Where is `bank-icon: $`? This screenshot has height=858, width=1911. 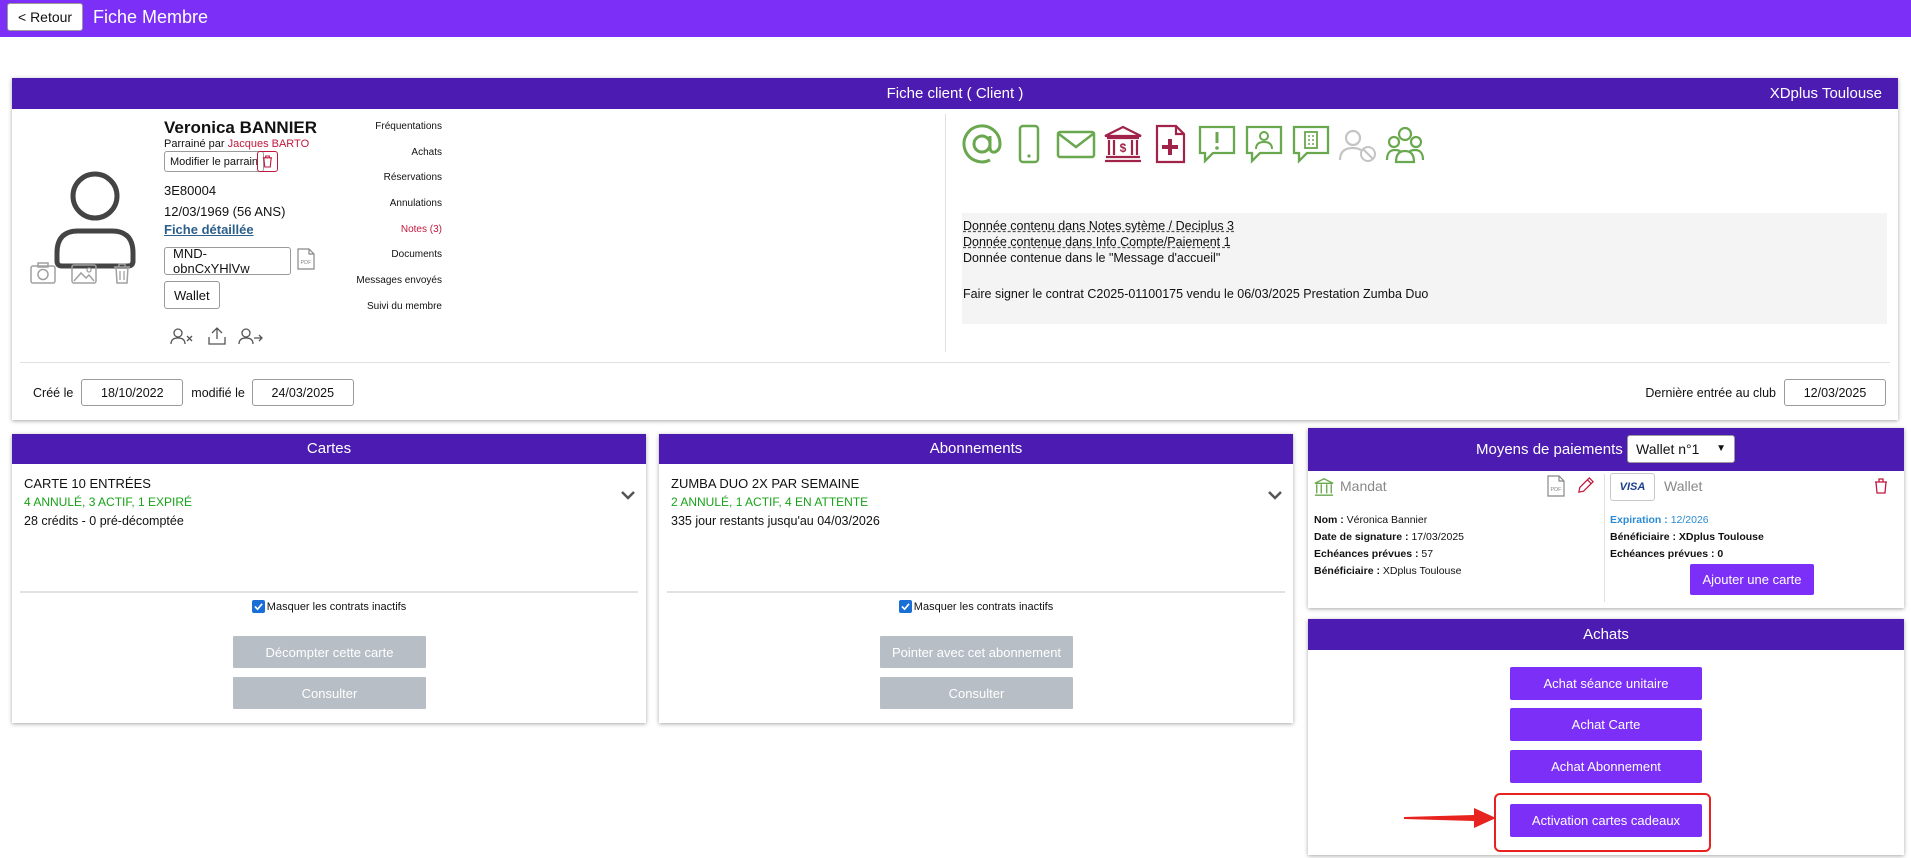
bank-icon: $ is located at coordinates (1123, 144).